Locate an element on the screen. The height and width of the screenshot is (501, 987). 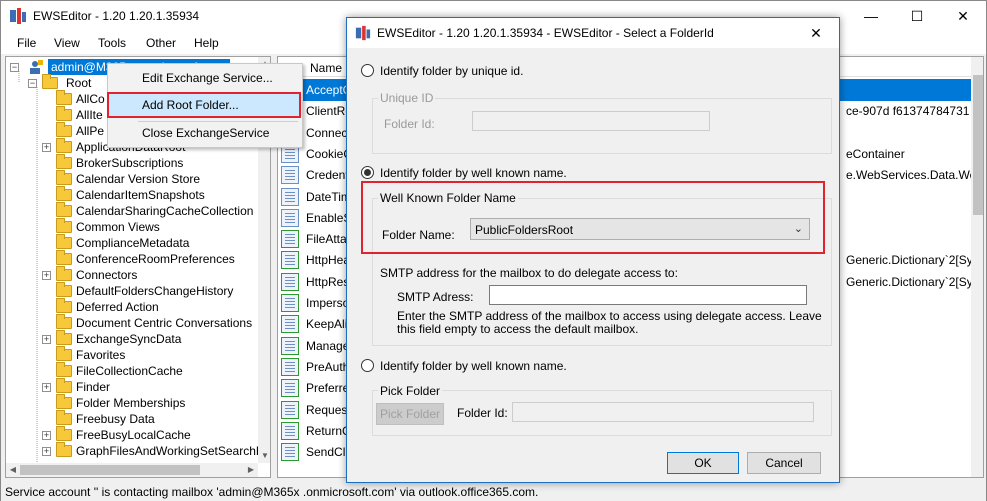
tree-folder-node: Deferred Action is located at coordinates (152, 306).